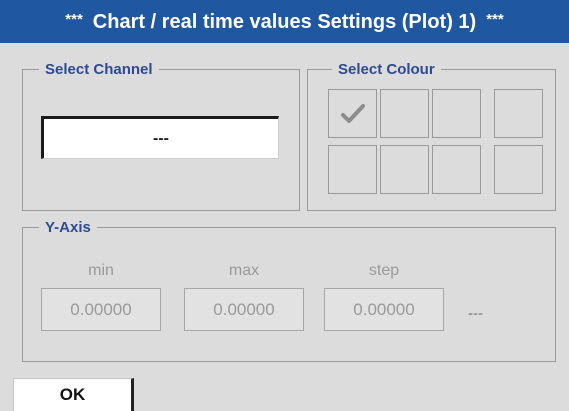  Describe the element at coordinates (475, 313) in the screenshot. I see `y-axis-unit: ---` at that location.